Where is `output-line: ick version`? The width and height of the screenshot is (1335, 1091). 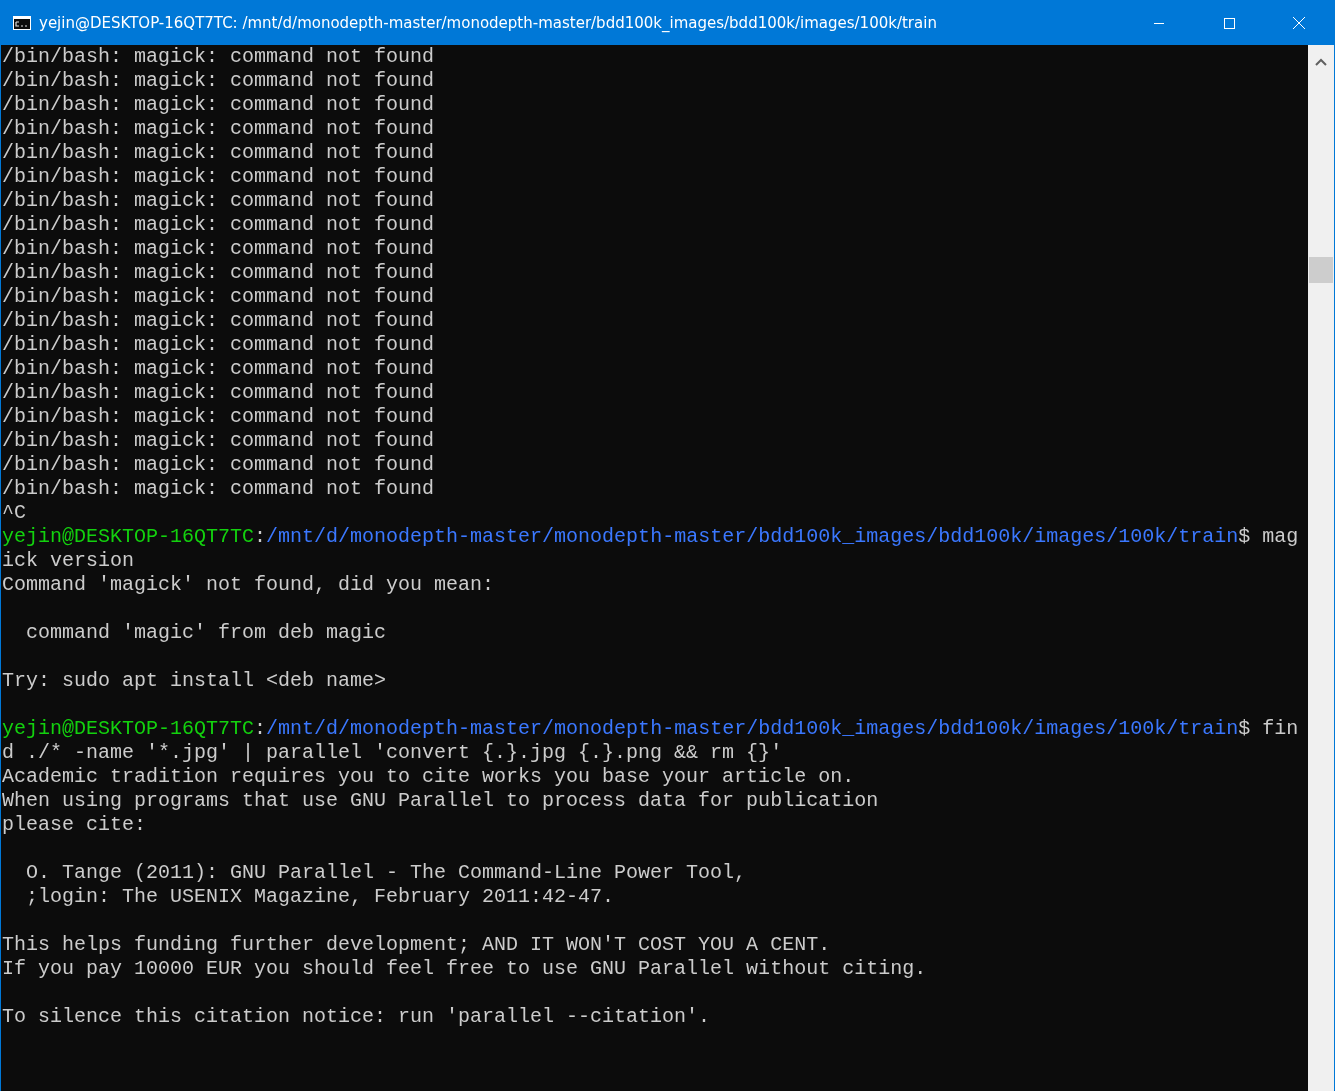 output-line: ick version is located at coordinates (69, 561).